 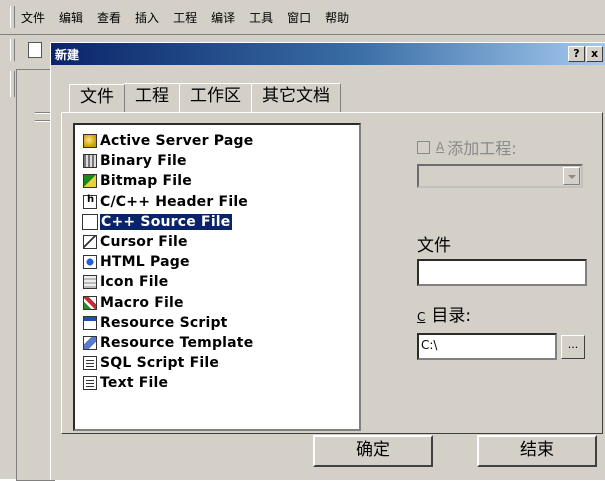 What do you see at coordinates (440, 147) in the screenshot?
I see `add-project-accel: A` at bounding box center [440, 147].